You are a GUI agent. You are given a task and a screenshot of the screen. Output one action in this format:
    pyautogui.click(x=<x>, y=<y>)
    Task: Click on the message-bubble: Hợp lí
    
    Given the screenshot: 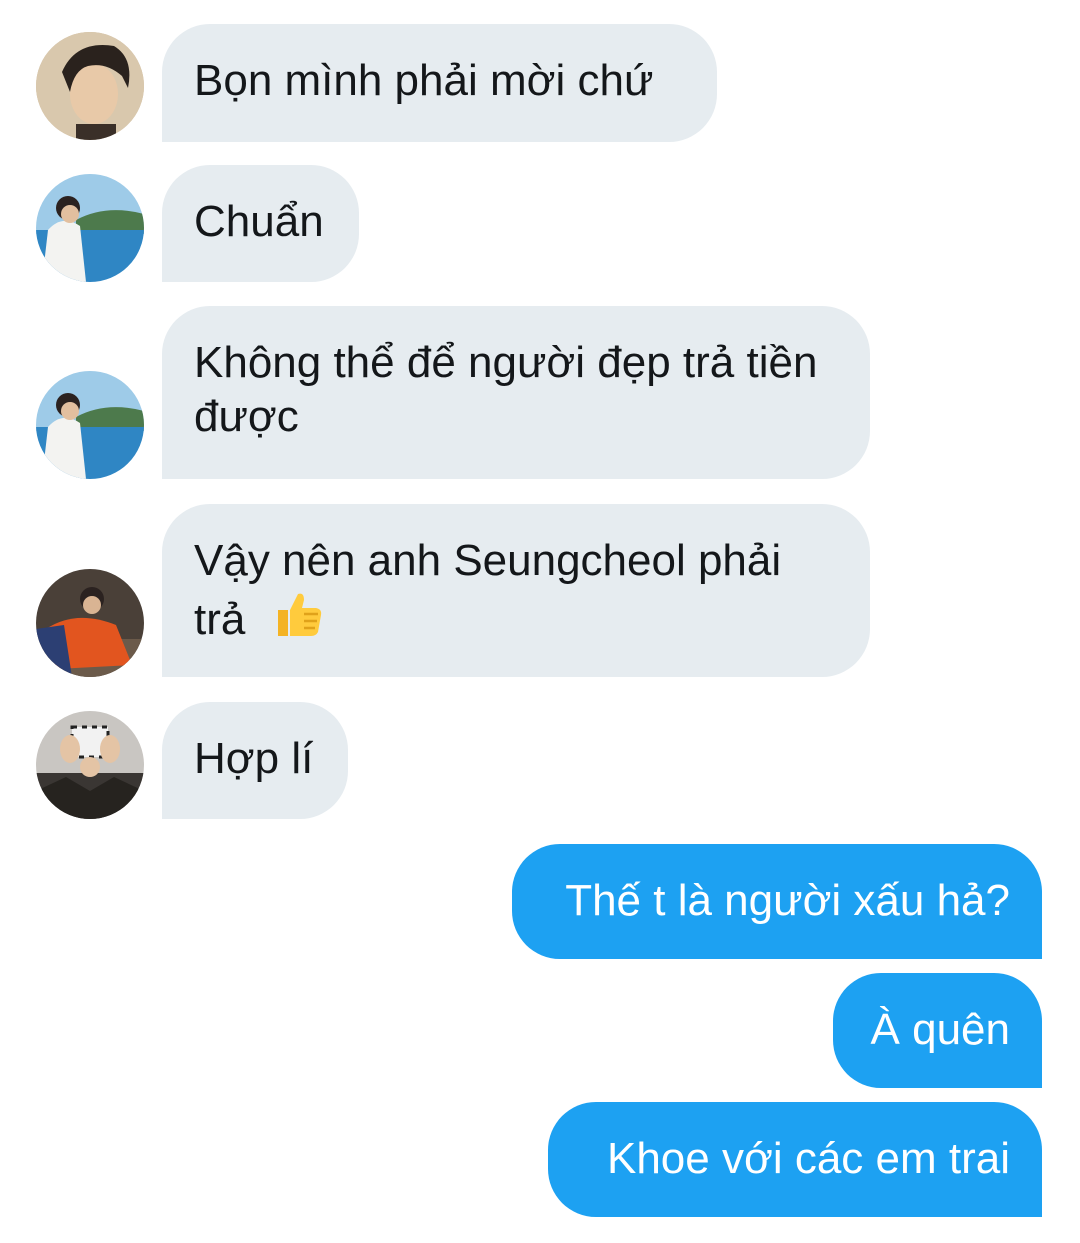 What is the action you would take?
    pyautogui.click(x=255, y=760)
    